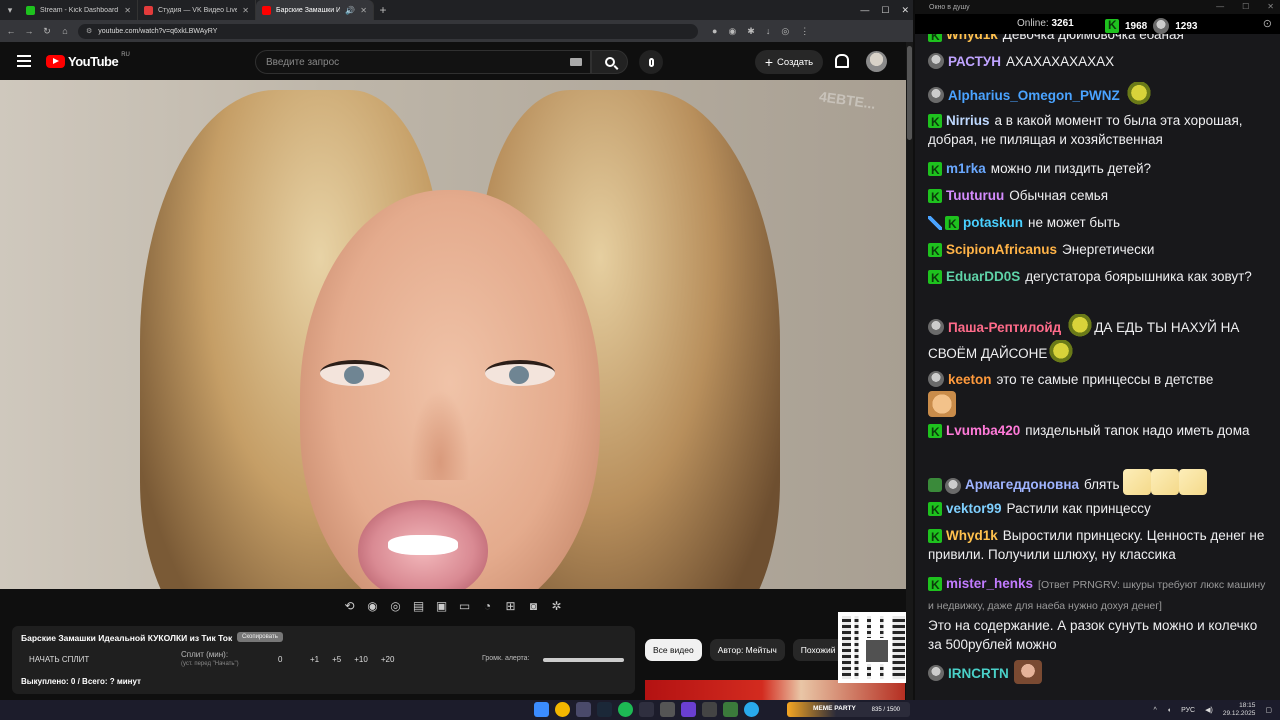 Image resolution: width=1280 pixels, height=720 pixels. Describe the element at coordinates (350, 606) in the screenshot. I see `loop-icon: ⟲` at that location.